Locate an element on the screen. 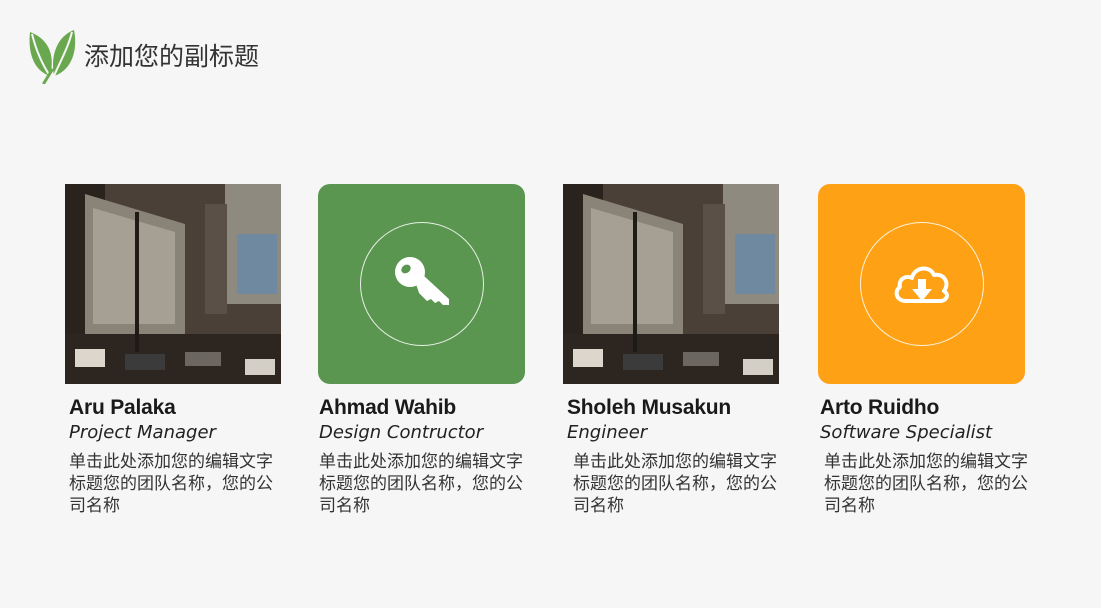 The height and width of the screenshot is (608, 1101). tile-green is located at coordinates (421, 284).